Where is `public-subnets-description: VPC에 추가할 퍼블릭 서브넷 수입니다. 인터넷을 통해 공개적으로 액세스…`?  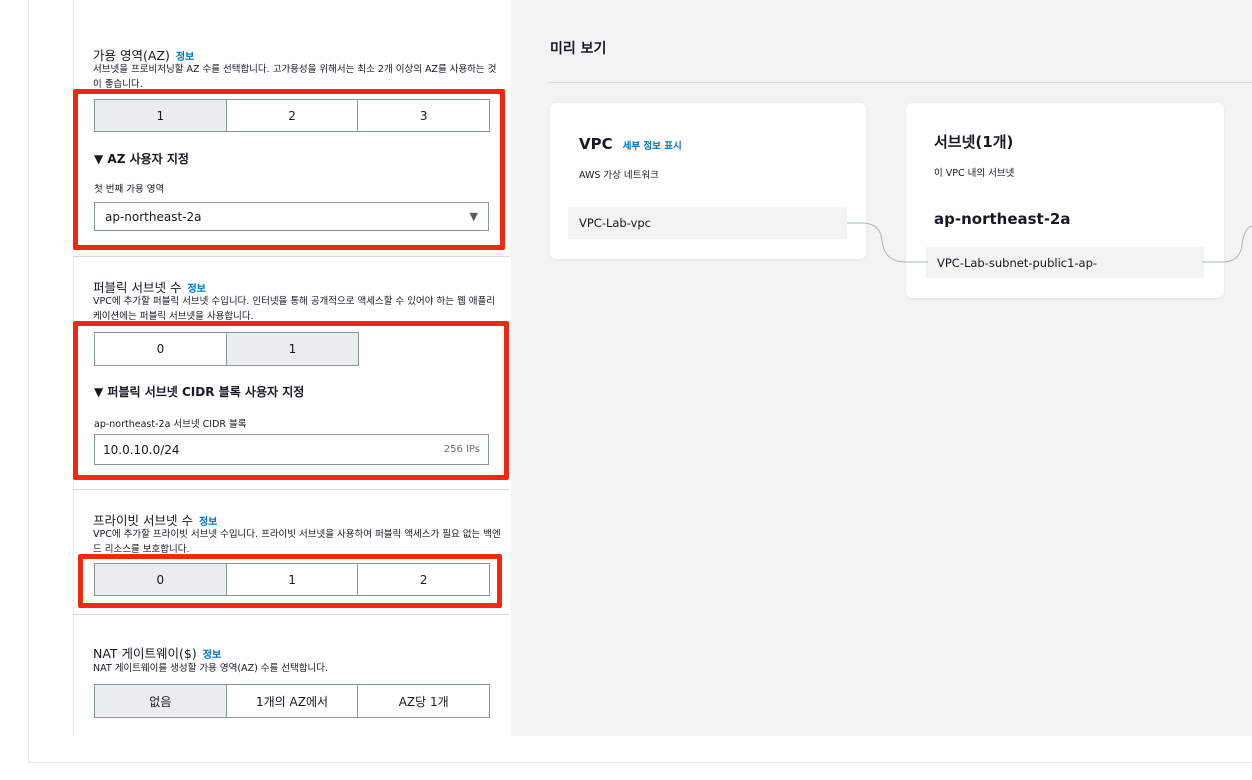
public-subnets-description: VPC에 추가할 퍼블릭 서브넷 수입니다. 인터넷을 통해 공개적으로 액세스… is located at coordinates (294, 308).